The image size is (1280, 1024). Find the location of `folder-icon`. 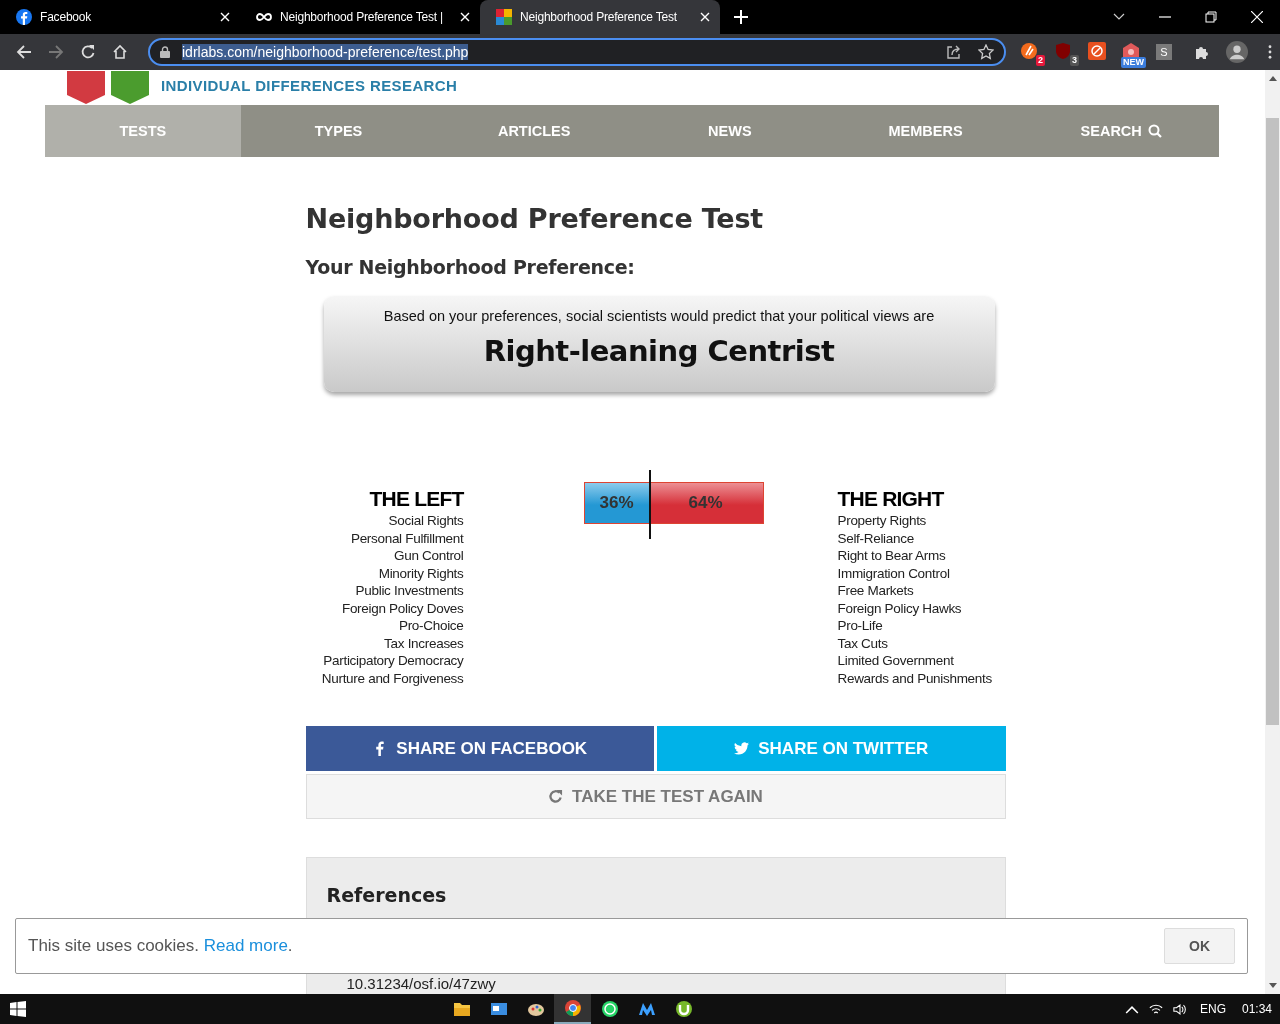

folder-icon is located at coordinates (462, 1009).